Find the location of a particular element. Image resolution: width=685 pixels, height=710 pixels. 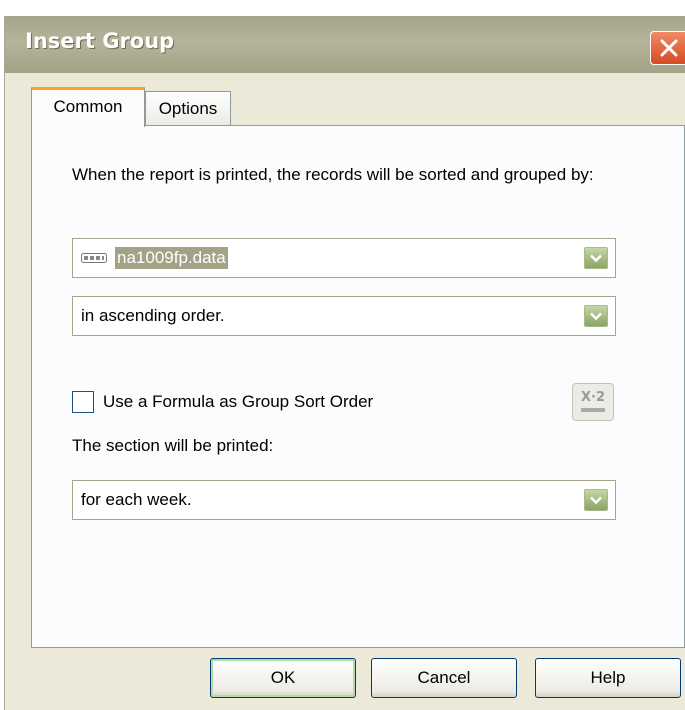

title-bar: Insert Group is located at coordinates (345, 45).